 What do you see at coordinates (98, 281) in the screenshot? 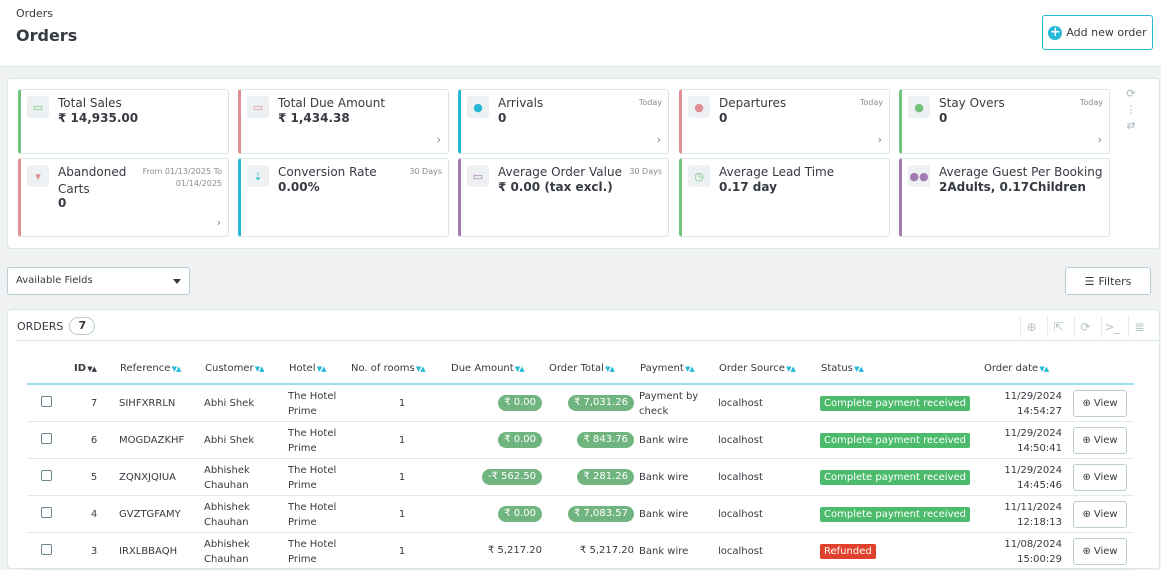
I see `available-fields-select: Available Fields` at bounding box center [98, 281].